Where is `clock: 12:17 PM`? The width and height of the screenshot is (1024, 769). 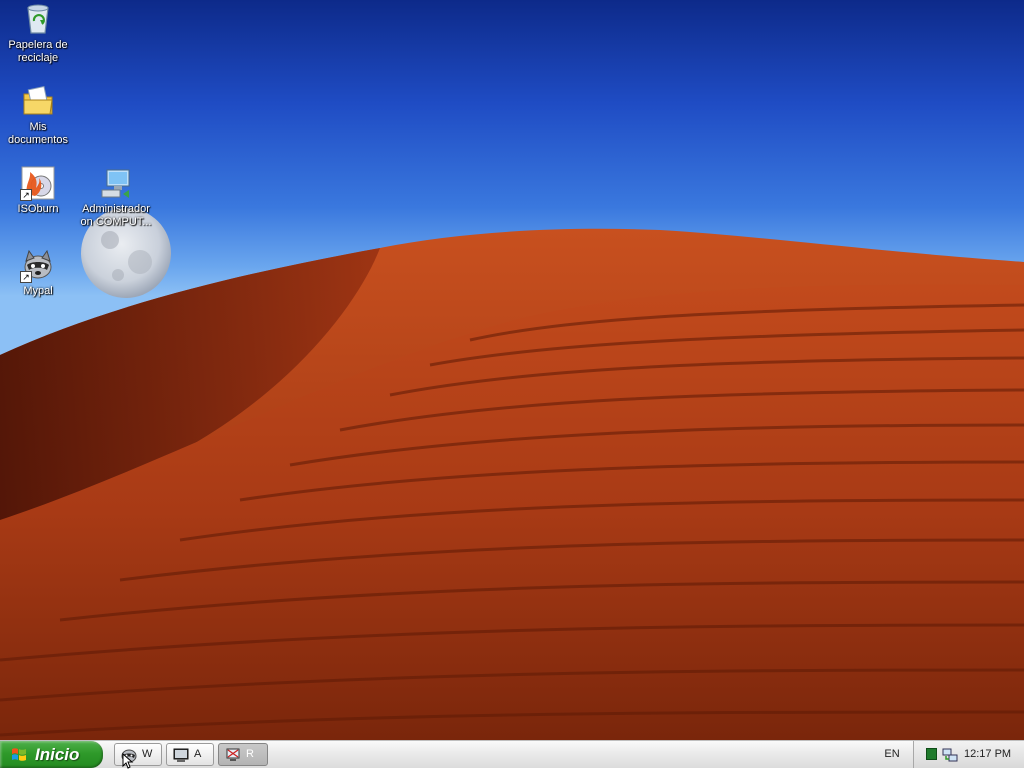
clock: 12:17 PM is located at coordinates (987, 754).